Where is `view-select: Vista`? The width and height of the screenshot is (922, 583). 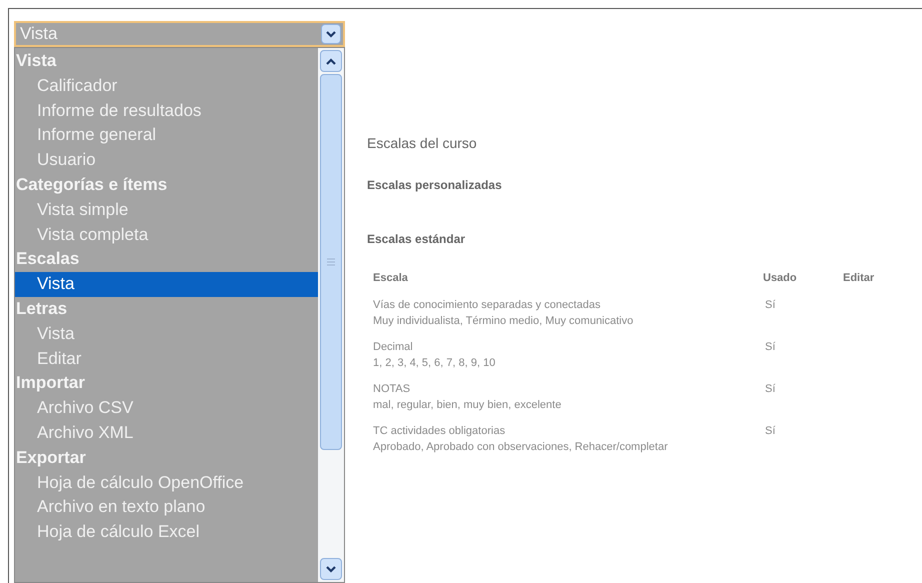
view-select: Vista is located at coordinates (179, 34).